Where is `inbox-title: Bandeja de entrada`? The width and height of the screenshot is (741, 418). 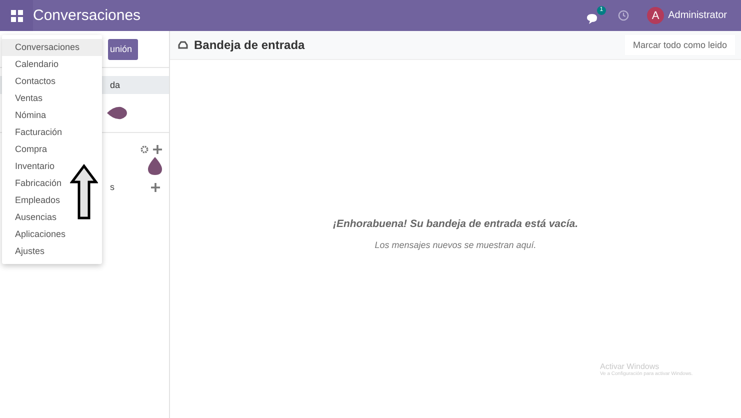
inbox-title: Bandeja de entrada is located at coordinates (249, 45).